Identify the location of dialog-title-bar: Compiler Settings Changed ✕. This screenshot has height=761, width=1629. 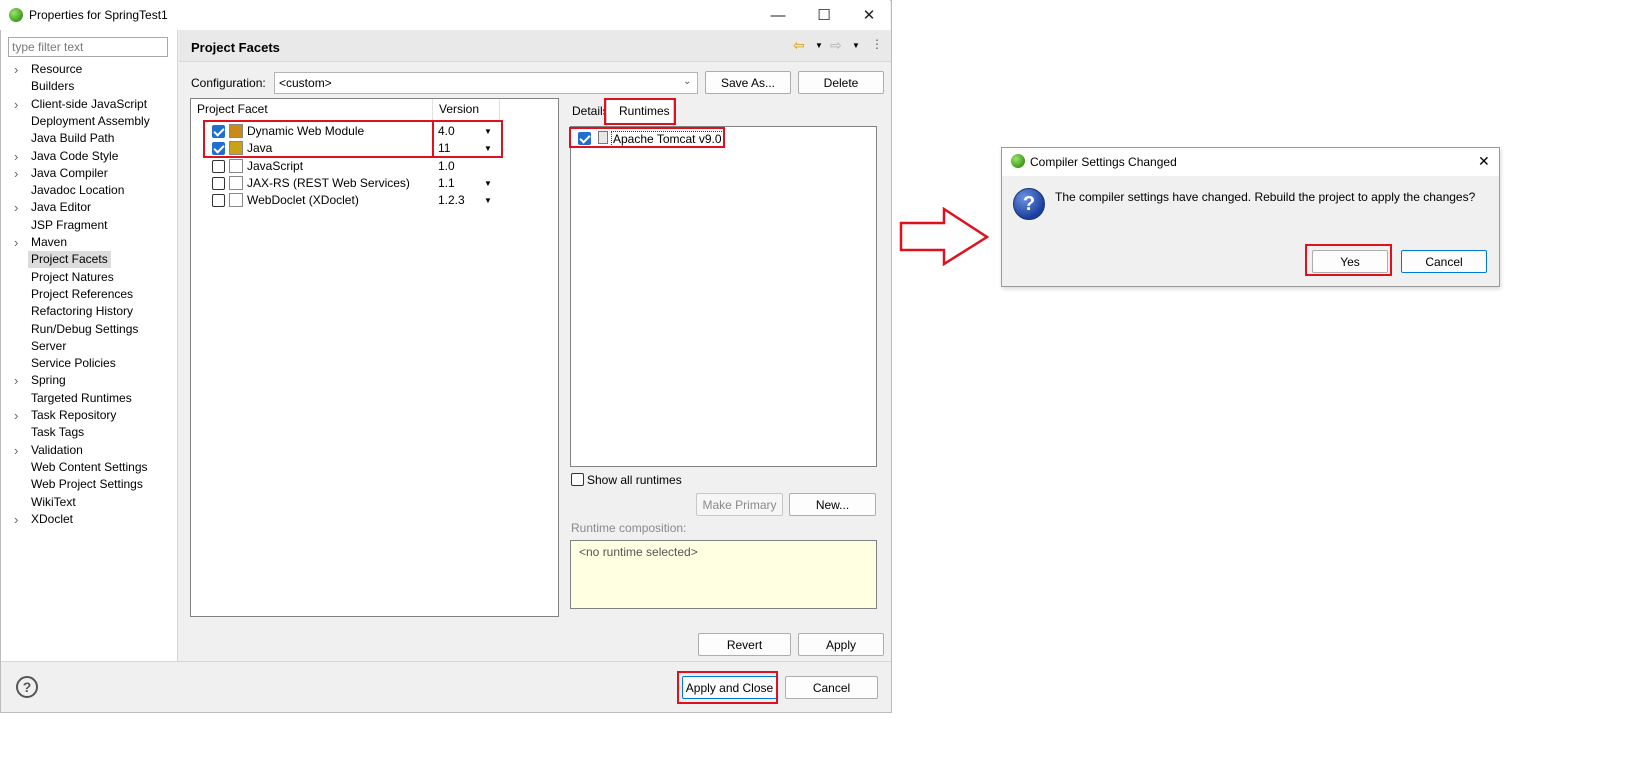
(1250, 162).